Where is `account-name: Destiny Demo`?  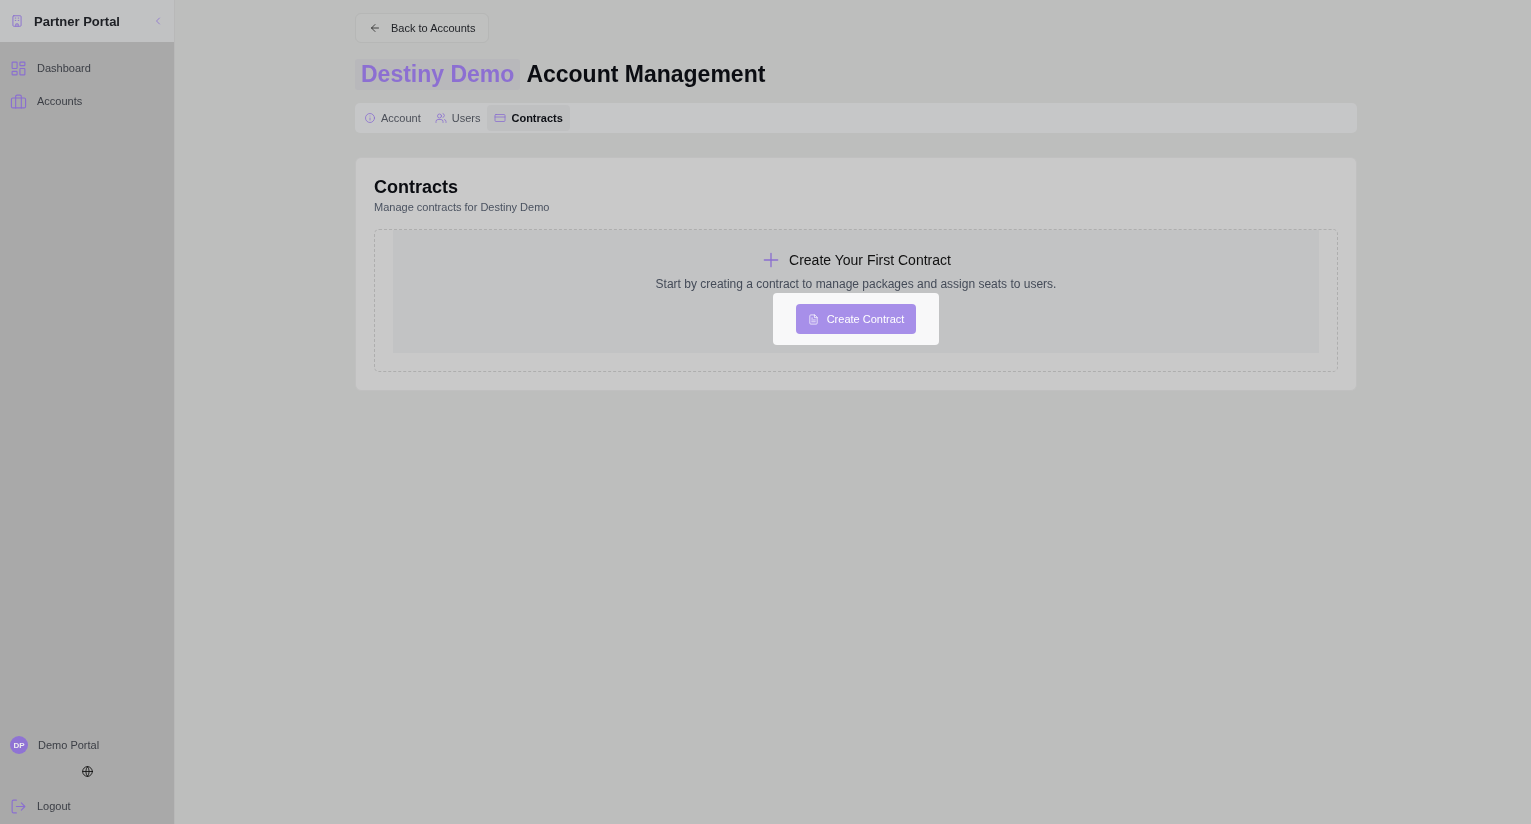 account-name: Destiny Demo is located at coordinates (438, 74).